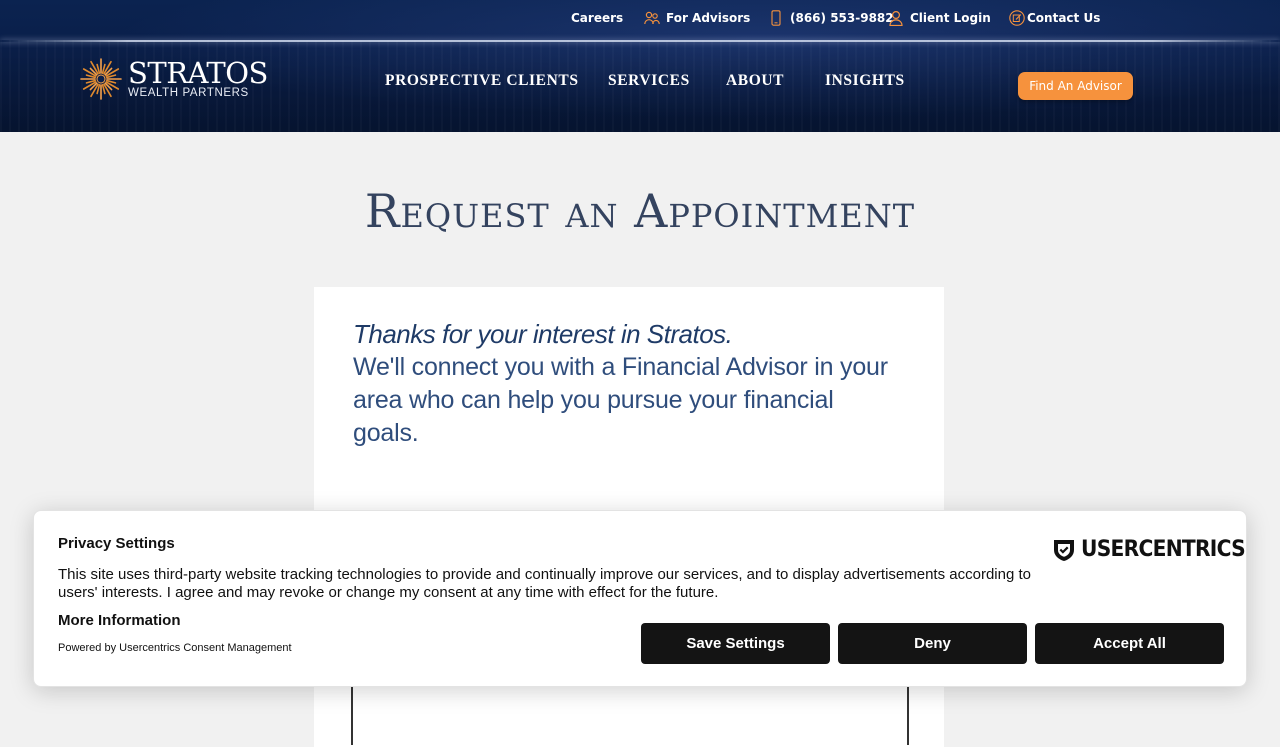 This screenshot has width=1280, height=747. What do you see at coordinates (1163, 549) in the screenshot?
I see `usercentrics-wordmark: USERCENTRICS` at bounding box center [1163, 549].